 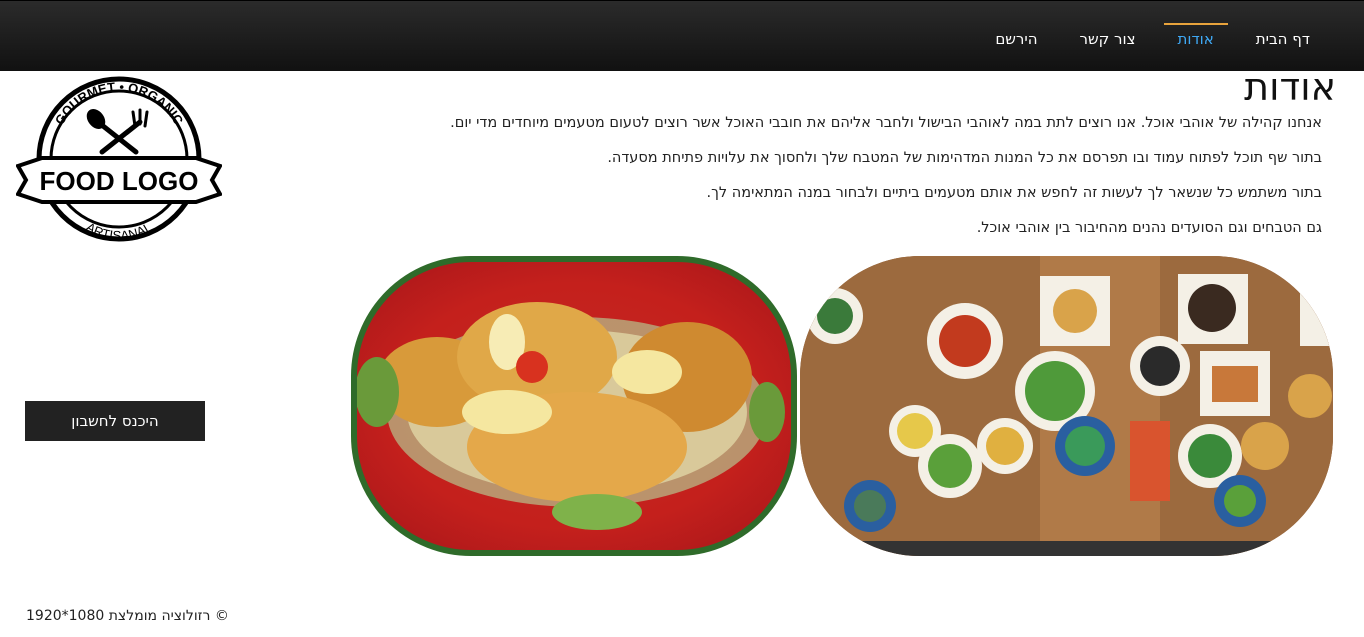 I want to click on top-navbar: דף הבית אודות צור קשר הירשם, so click(x=682, y=35).